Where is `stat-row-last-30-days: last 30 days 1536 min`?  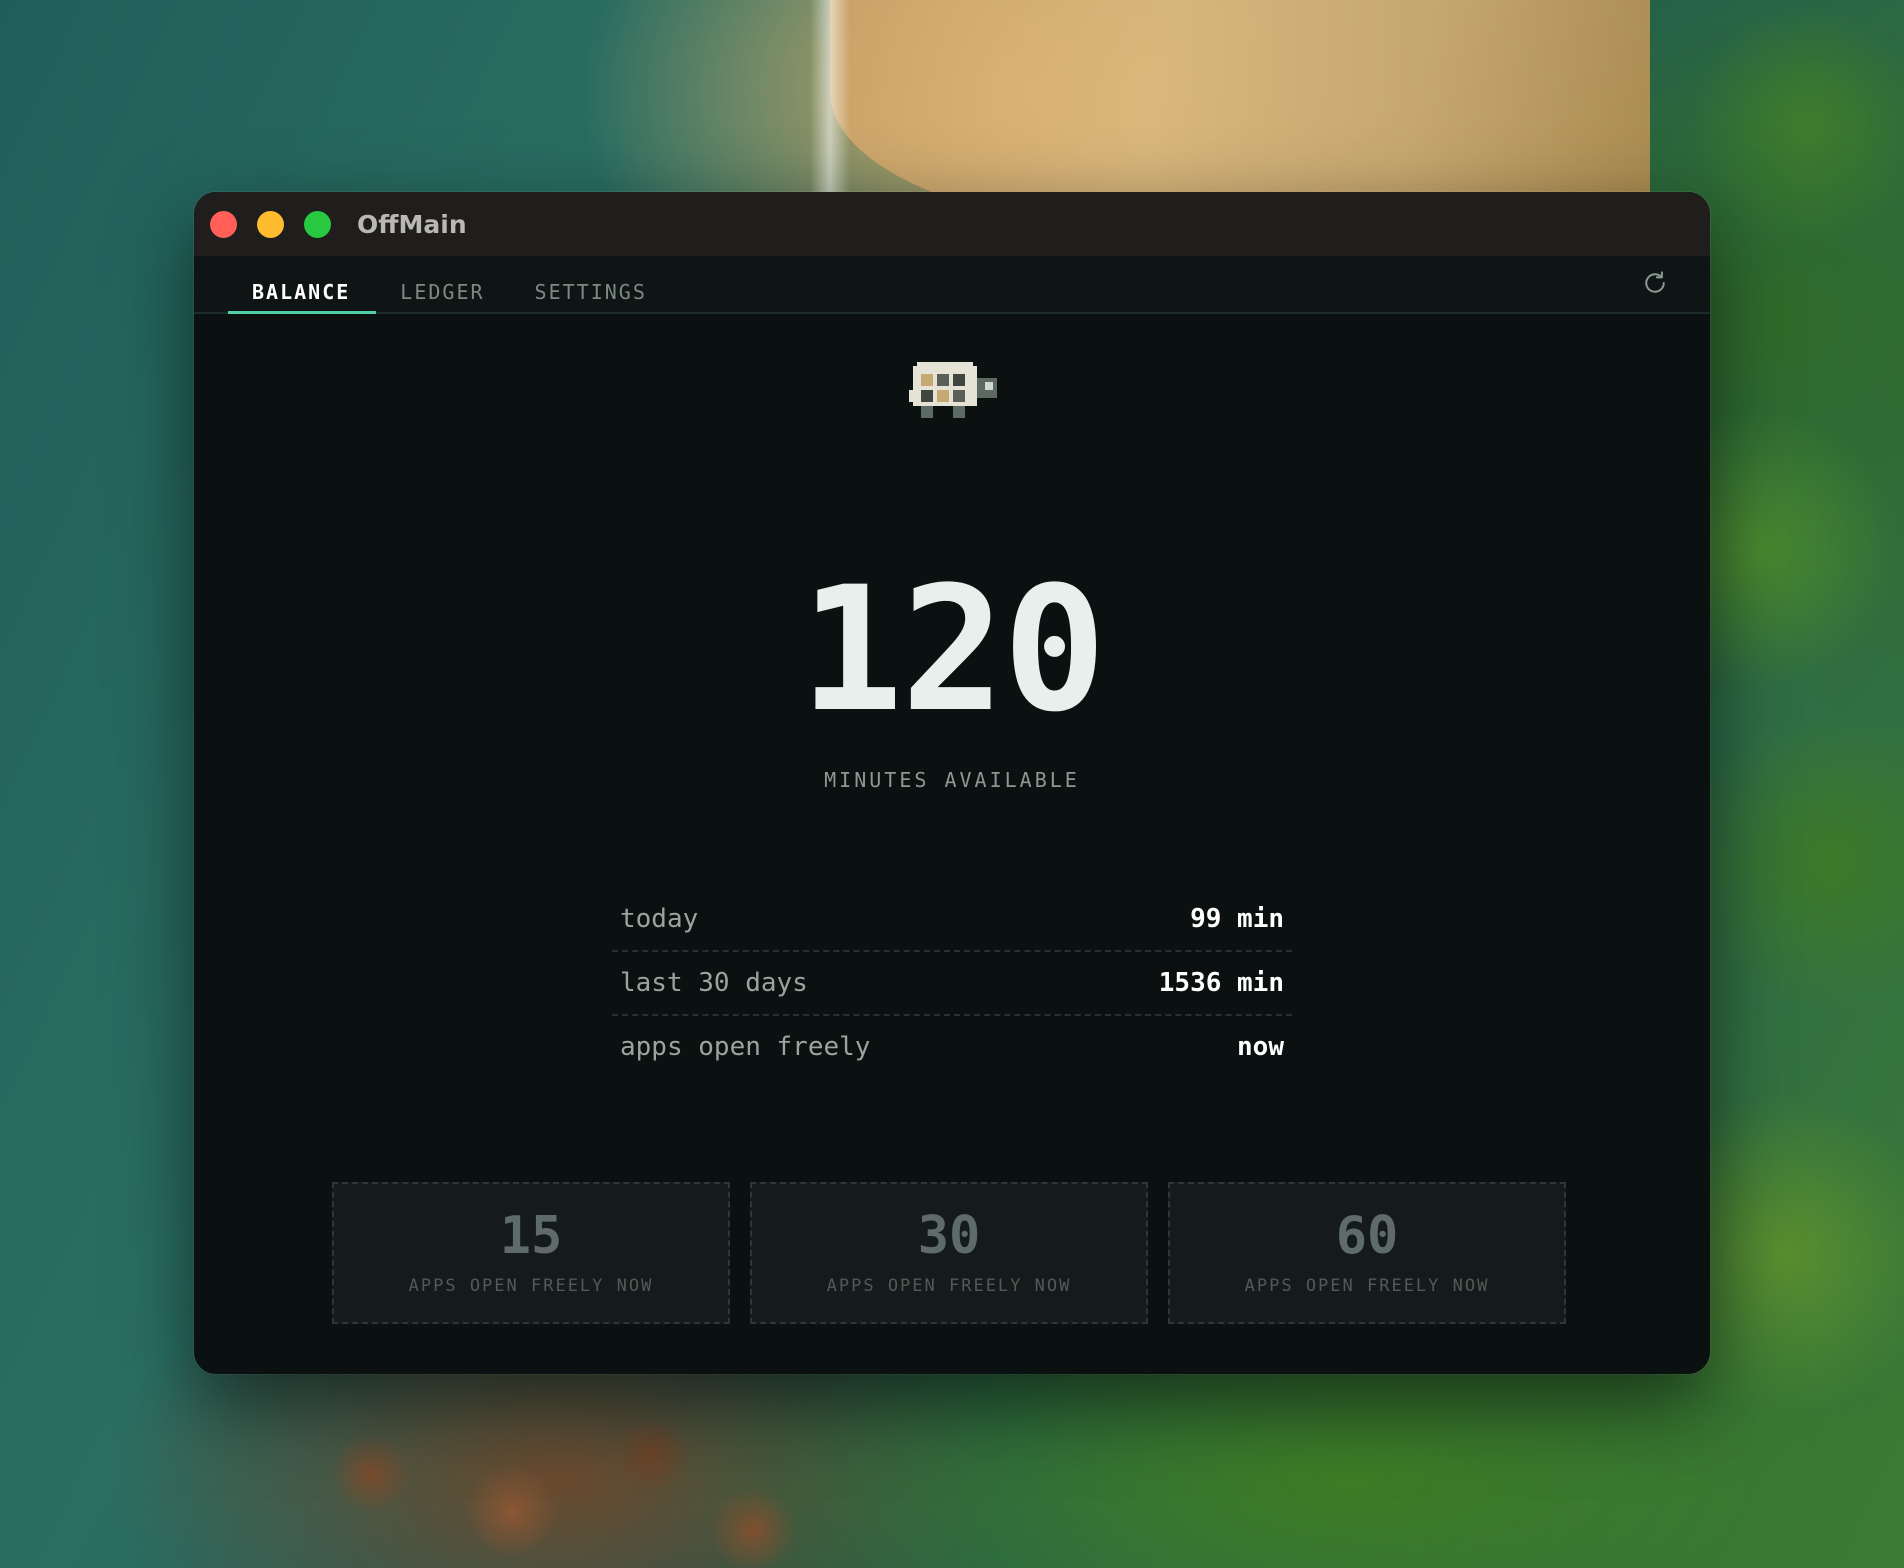 stat-row-last-30-days: last 30 days 1536 min is located at coordinates (952, 984).